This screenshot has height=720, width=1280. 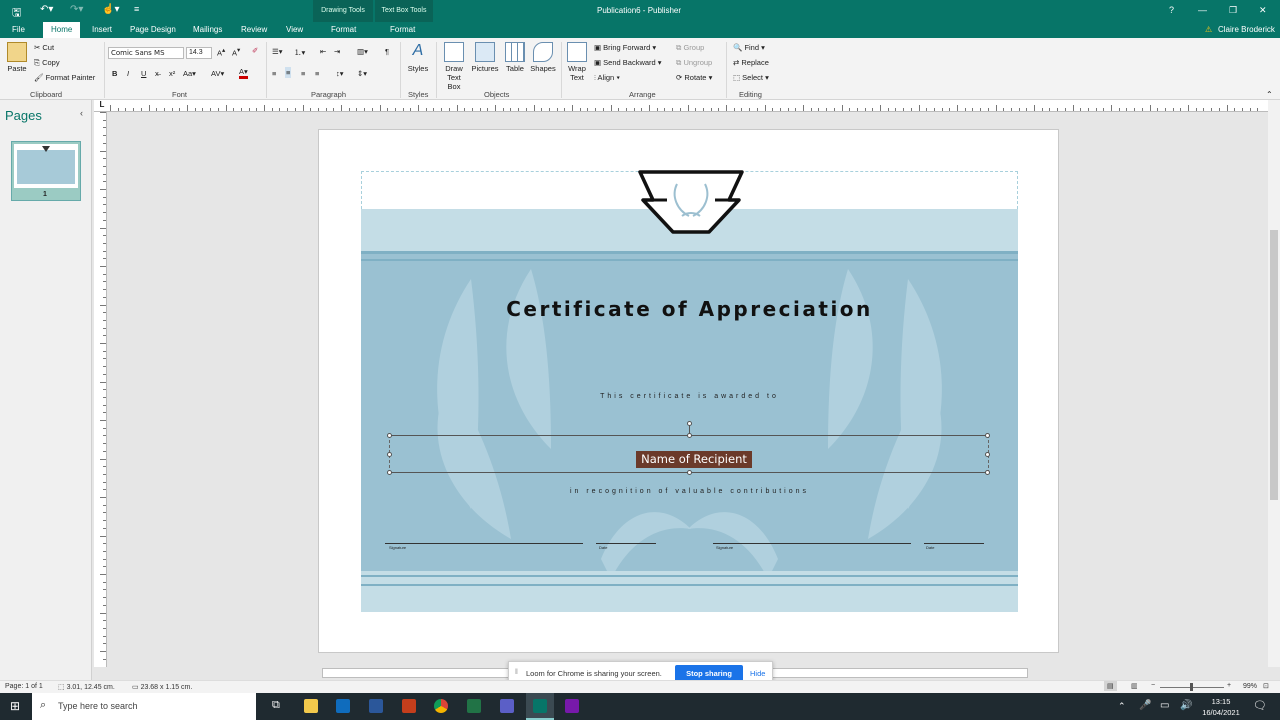 I want to click on customize-qat-icon: ≡, so click(x=136, y=9).